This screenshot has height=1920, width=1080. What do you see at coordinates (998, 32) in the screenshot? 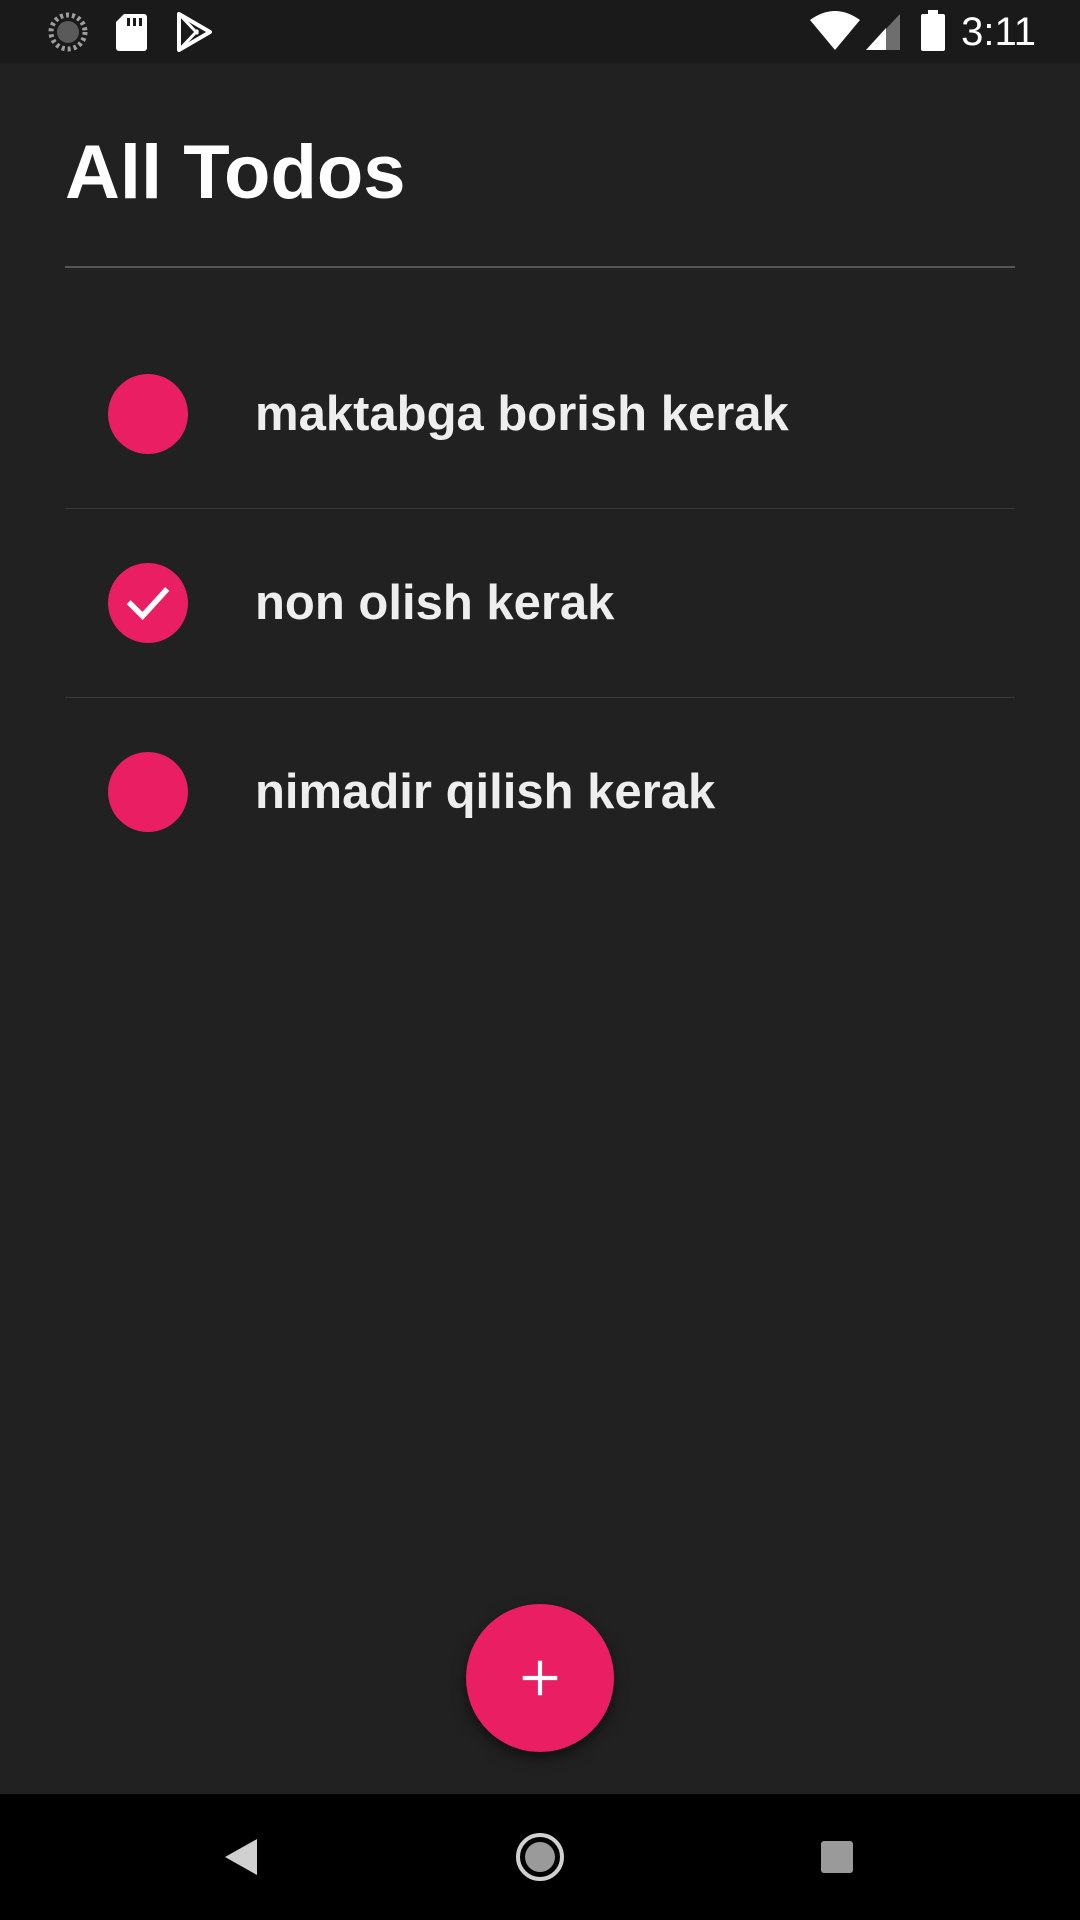
I see `status-time: 3:11` at bounding box center [998, 32].